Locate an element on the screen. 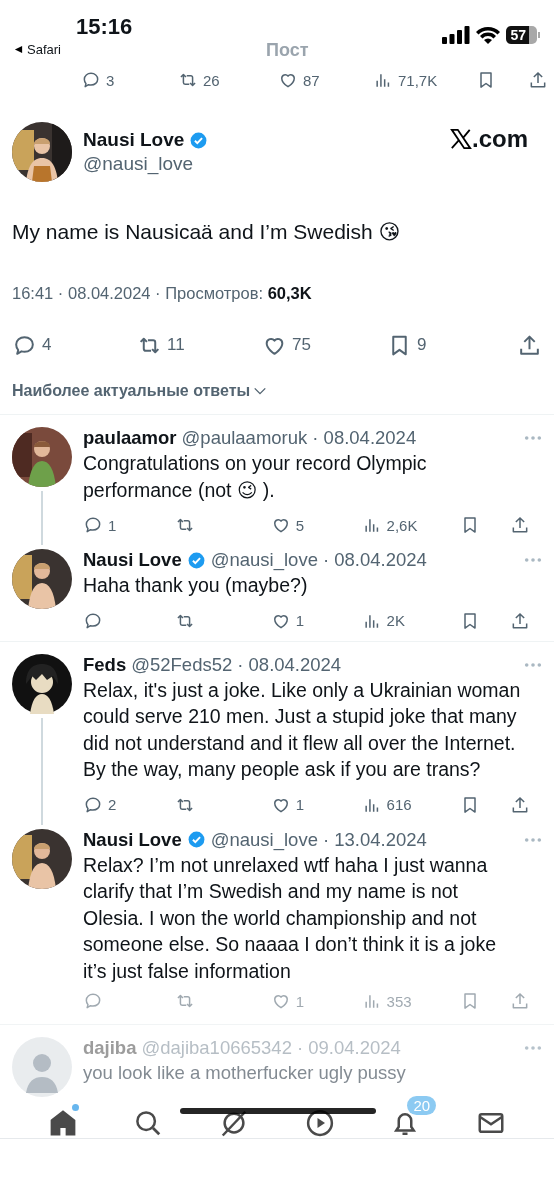  reply-text: Relax? I’m not unrelaxed wtf haha I just wanna clarify that I’m Swedish and my name is not Olesia. I won the world championship and not someone else. So naaaa I don’t think it is a joke it’s just false information is located at coordinates (290, 918).